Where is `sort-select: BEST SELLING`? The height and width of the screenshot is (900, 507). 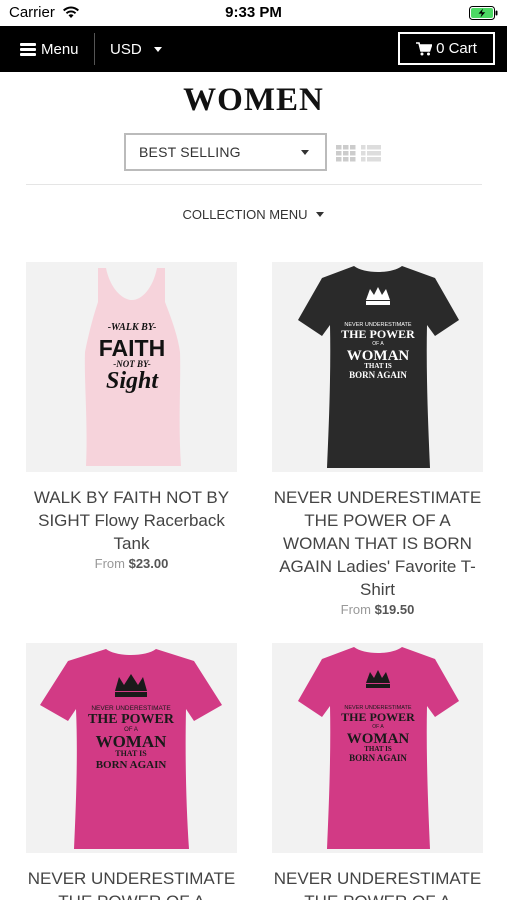
sort-select: BEST SELLING is located at coordinates (225, 152).